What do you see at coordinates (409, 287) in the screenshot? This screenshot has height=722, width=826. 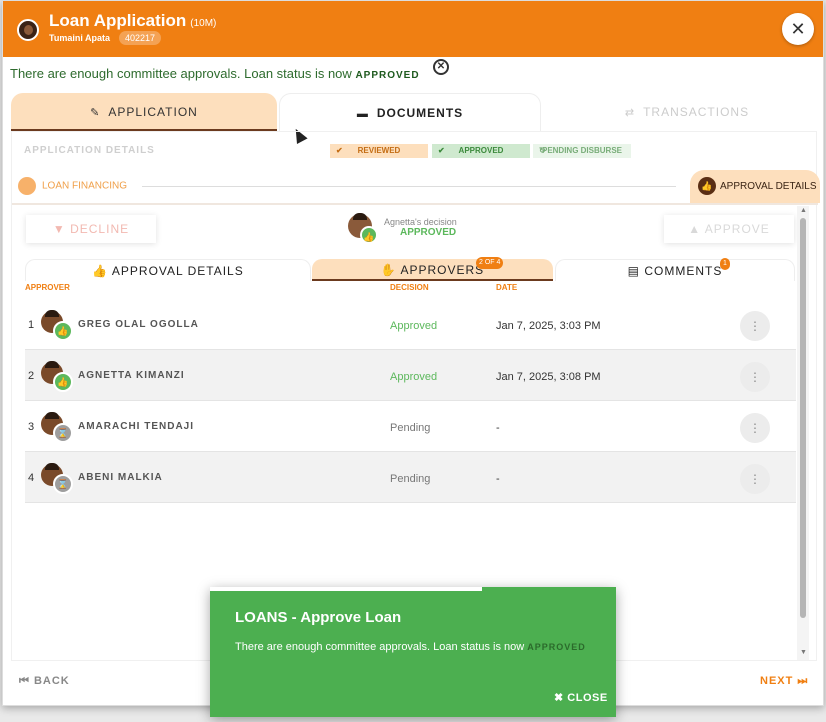 I see `col-header-decision: DECISION` at bounding box center [409, 287].